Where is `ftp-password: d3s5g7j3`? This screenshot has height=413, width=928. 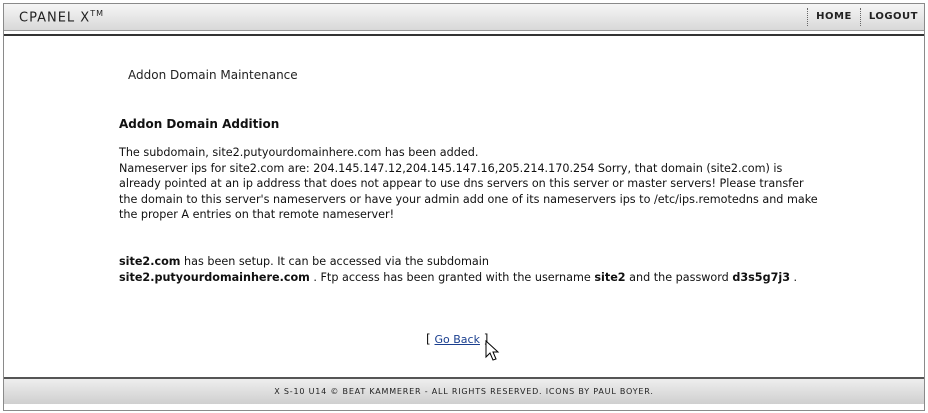
ftp-password: d3s5g7j3 is located at coordinates (761, 277).